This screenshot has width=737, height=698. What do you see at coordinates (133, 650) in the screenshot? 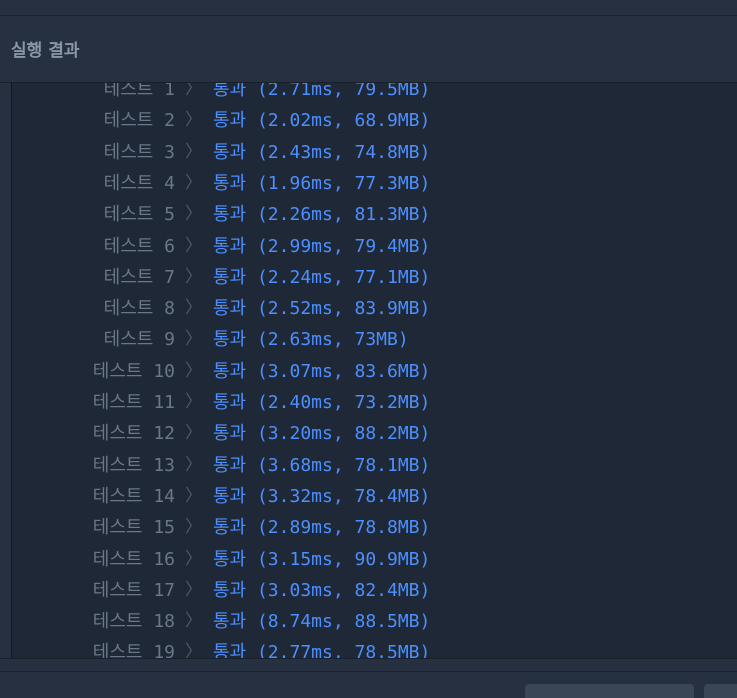
I see `test-label: 테스트 19` at bounding box center [133, 650].